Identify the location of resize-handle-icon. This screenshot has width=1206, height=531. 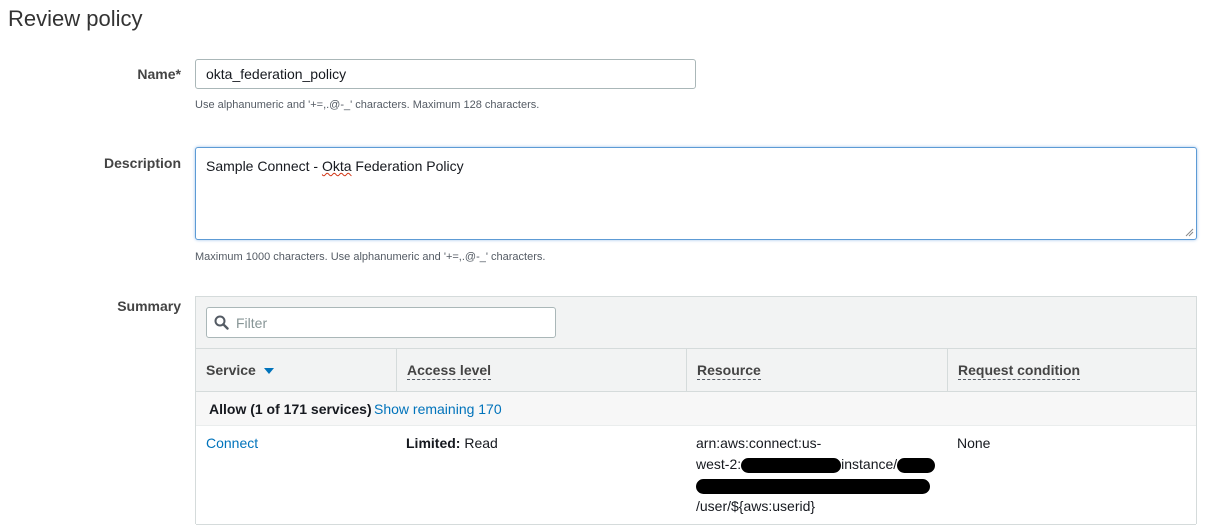
(1189, 232).